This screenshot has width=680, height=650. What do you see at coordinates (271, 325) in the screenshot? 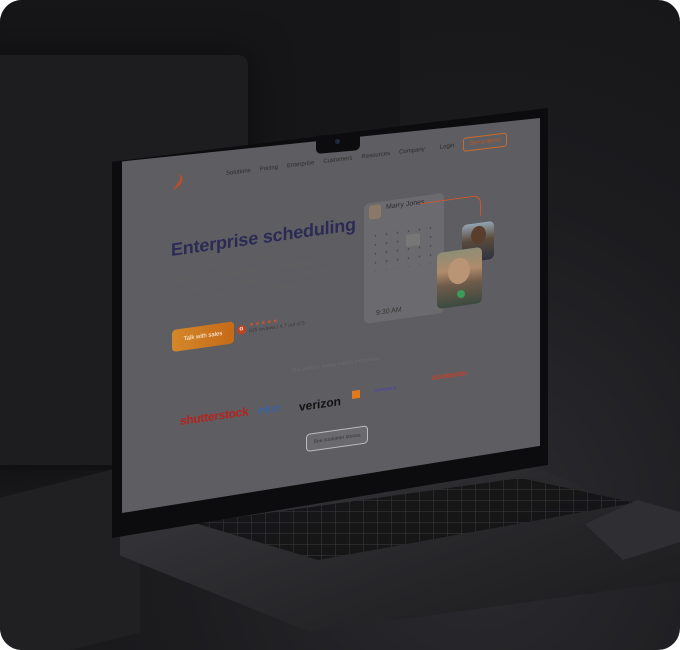
I see `review-rating: G ★★★★★ 815 reviews | 4.7 out of 5` at bounding box center [271, 325].